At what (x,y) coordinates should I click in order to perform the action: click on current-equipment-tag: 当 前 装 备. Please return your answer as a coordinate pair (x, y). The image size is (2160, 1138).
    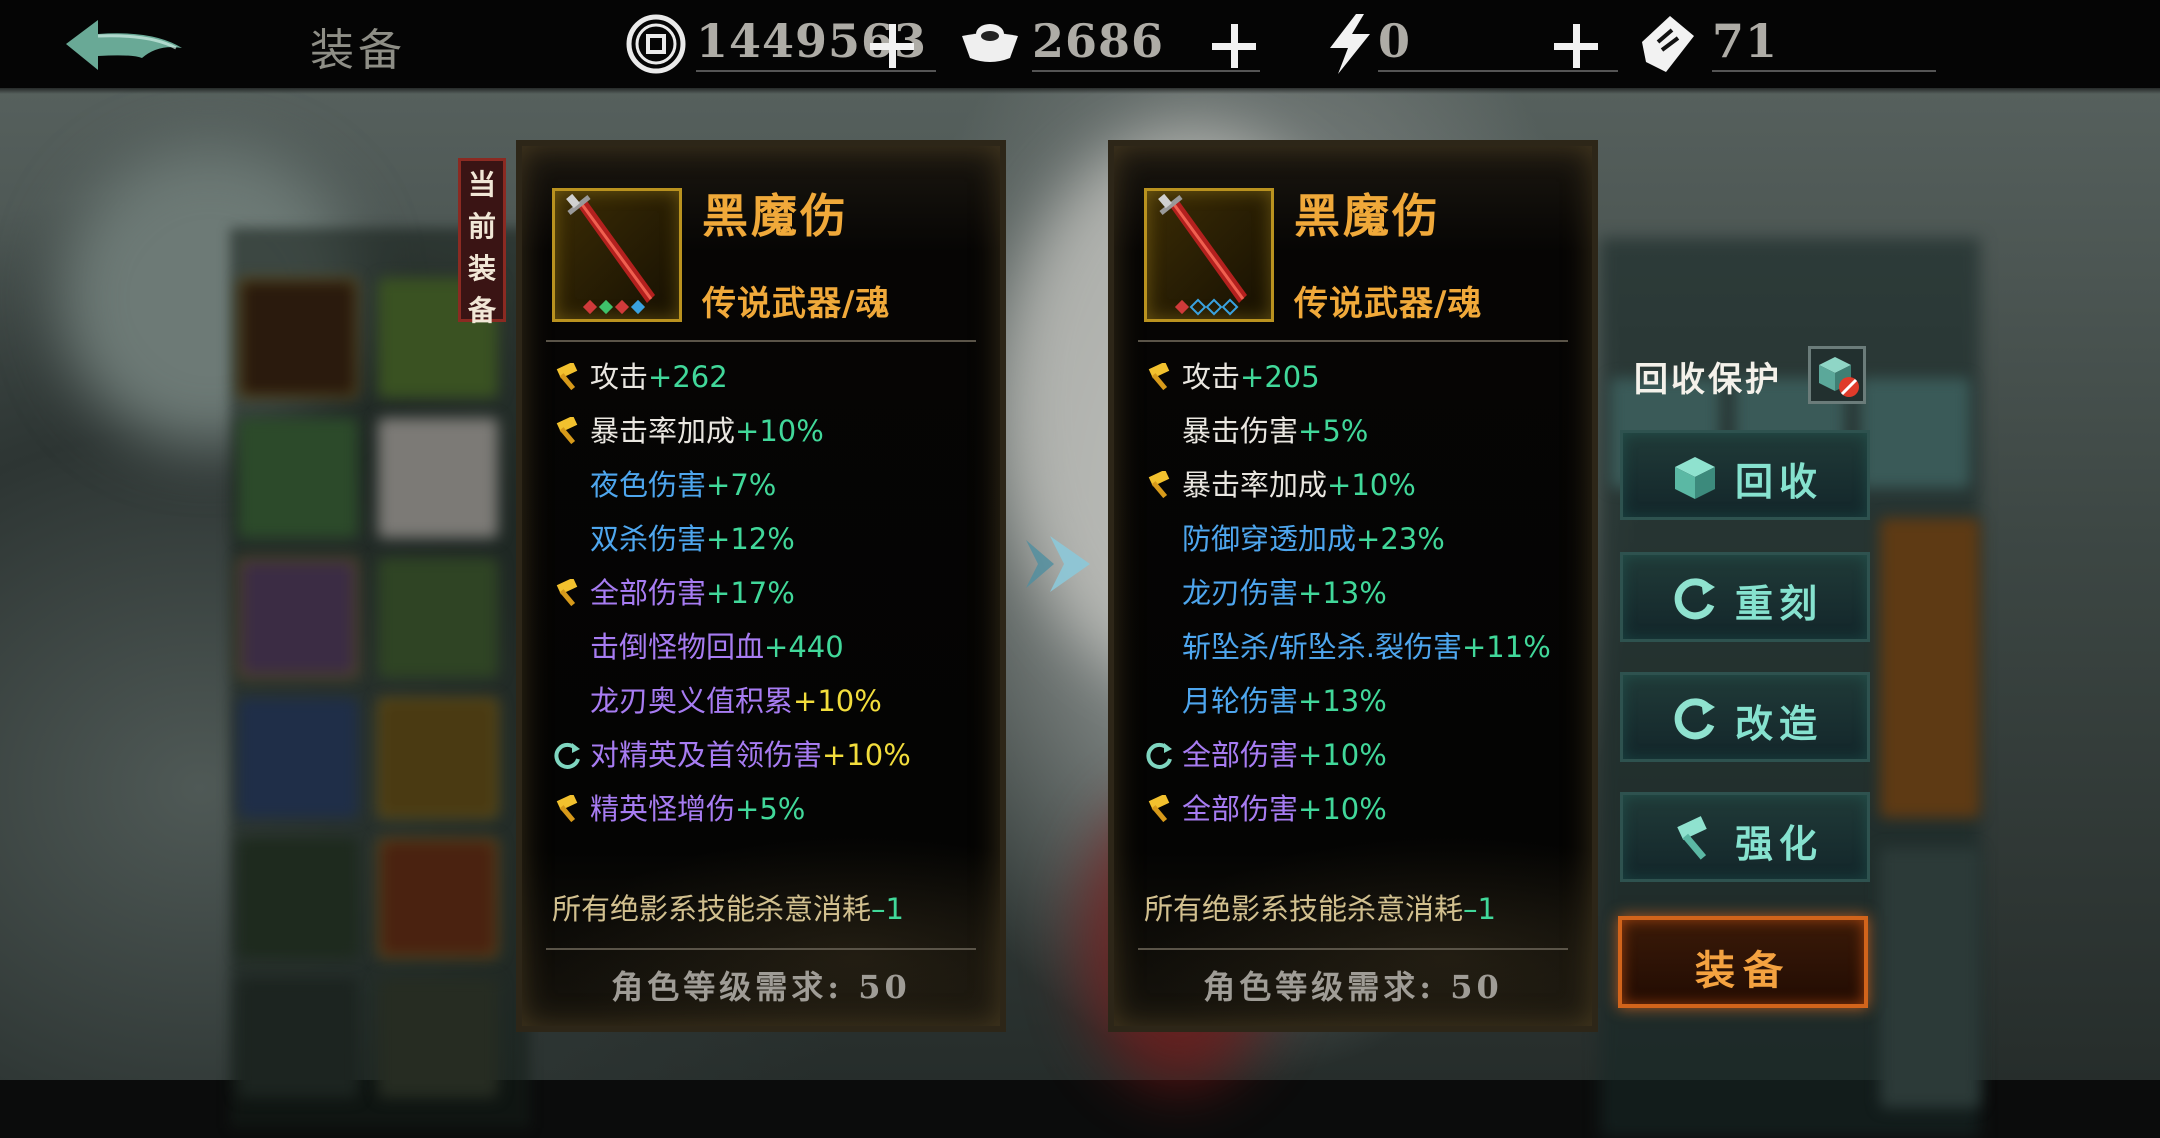
    Looking at the image, I should click on (482, 242).